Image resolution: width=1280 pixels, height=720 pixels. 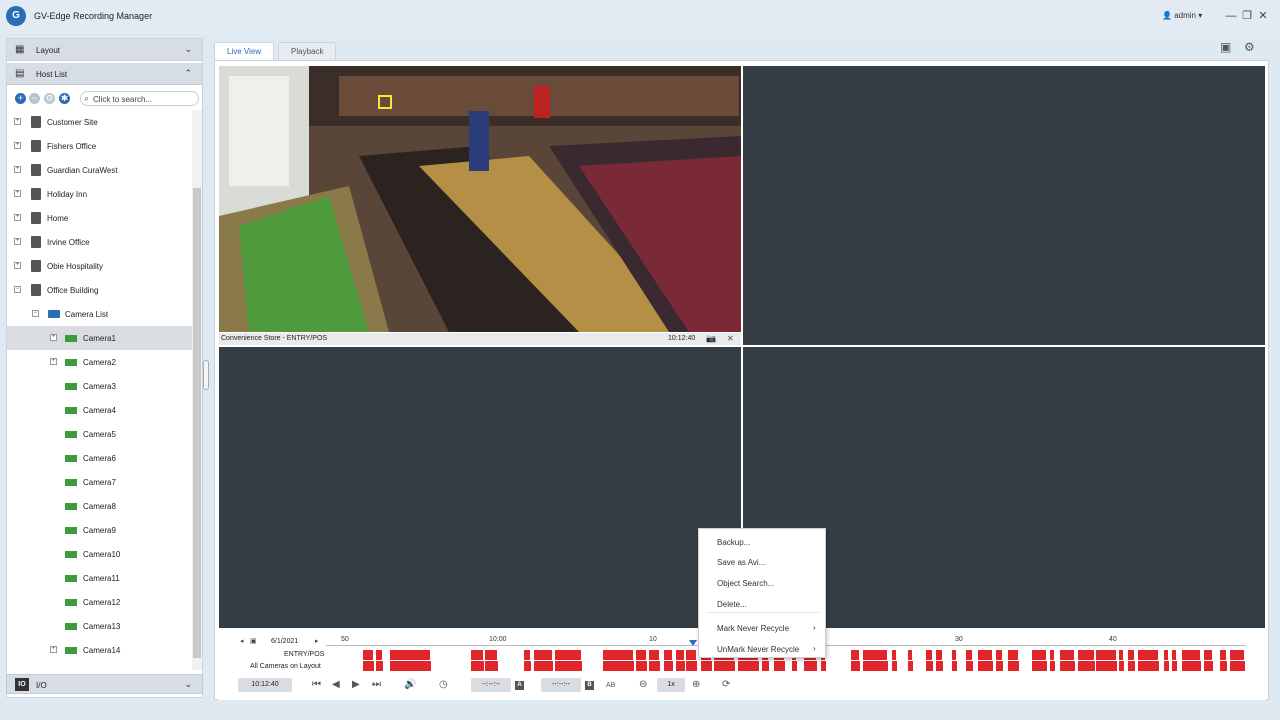 What do you see at coordinates (206, 375) in the screenshot?
I see `panel-splitter-handle` at bounding box center [206, 375].